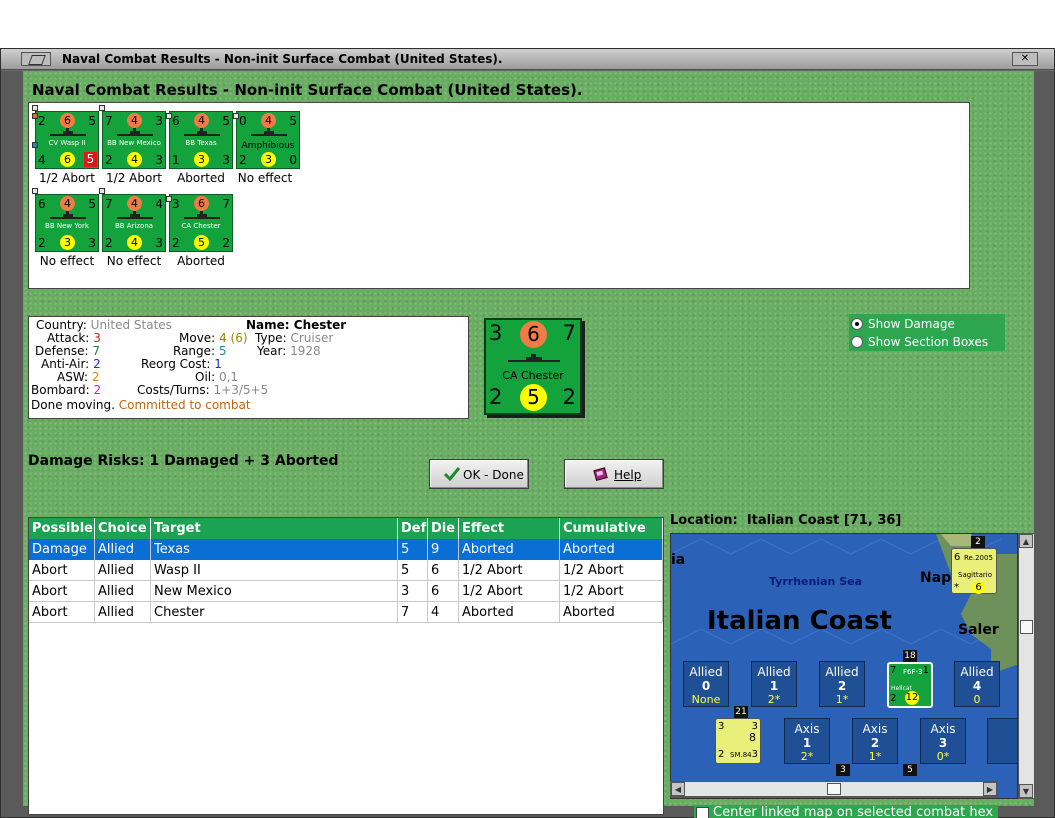  Describe the element at coordinates (123, 528) in the screenshot. I see `column-header-choice: Choice` at that location.